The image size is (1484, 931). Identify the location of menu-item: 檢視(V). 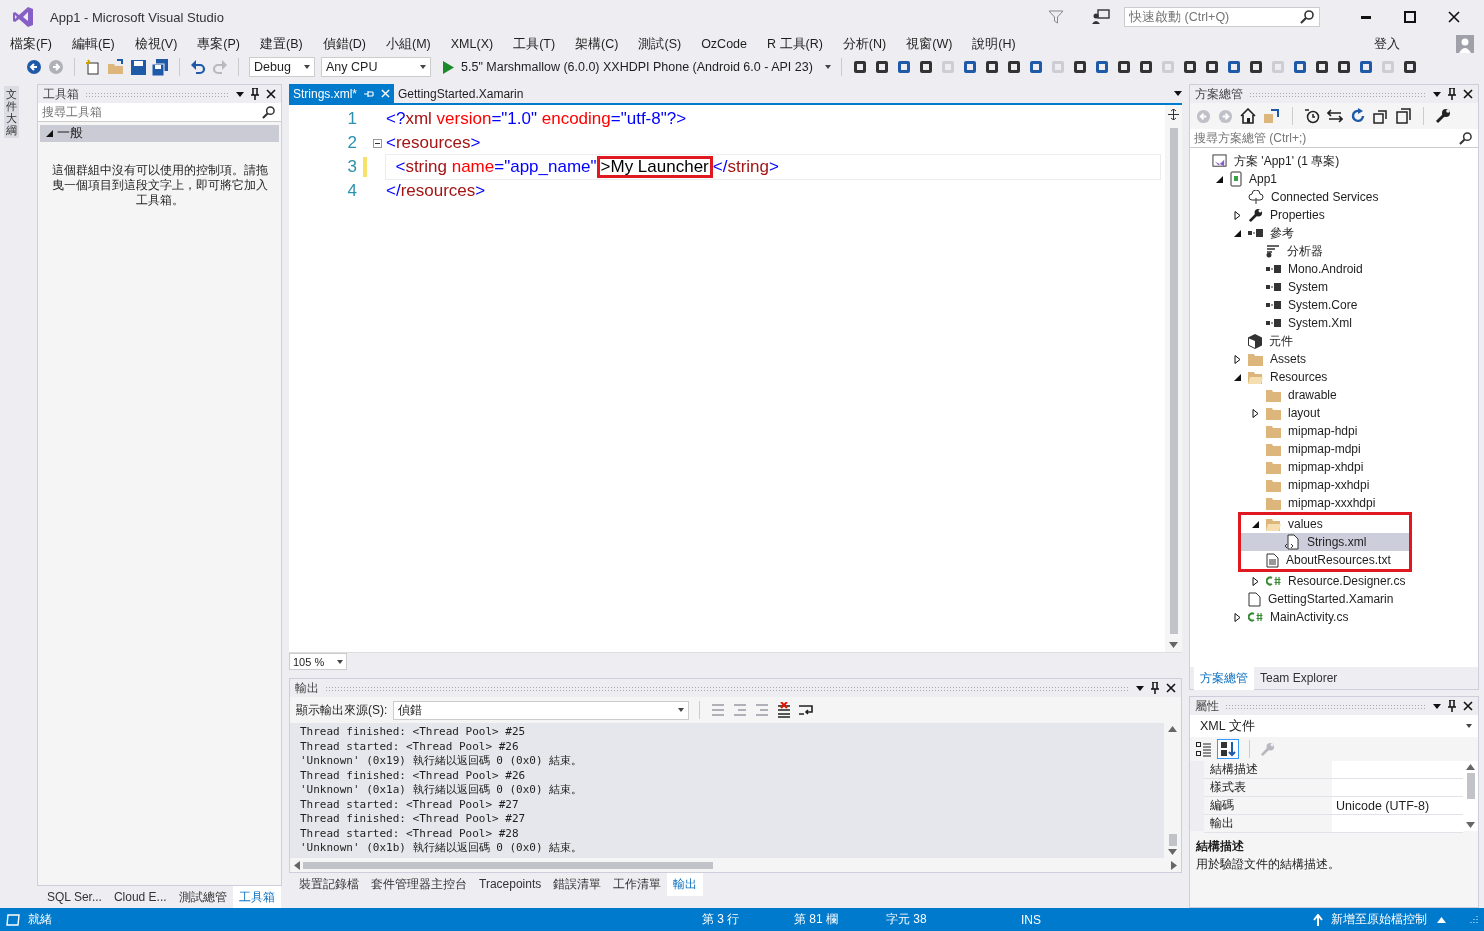
(156, 44).